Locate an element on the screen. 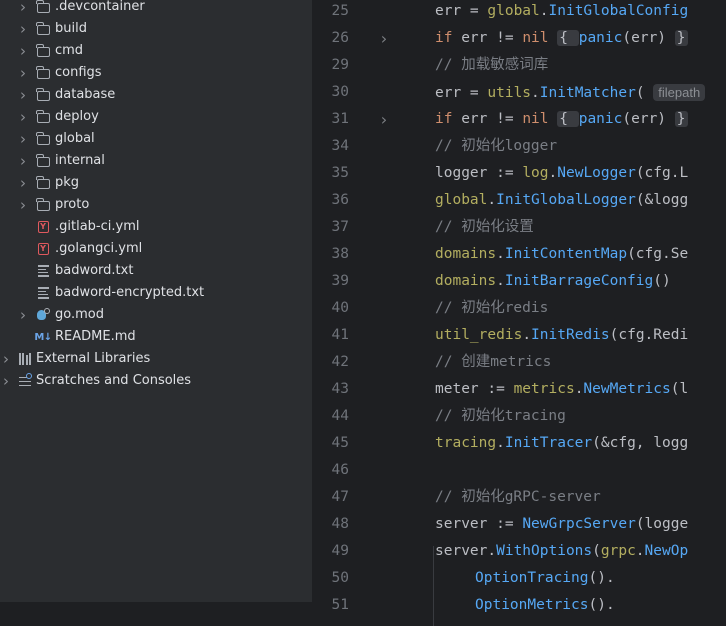  line-number: 51 is located at coordinates (340, 605).